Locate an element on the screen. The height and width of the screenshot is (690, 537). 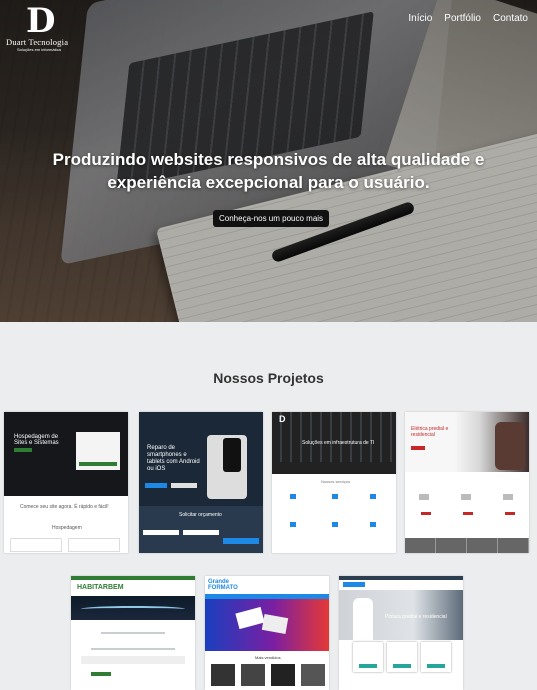
server-room-image is located at coordinates (334, 437).